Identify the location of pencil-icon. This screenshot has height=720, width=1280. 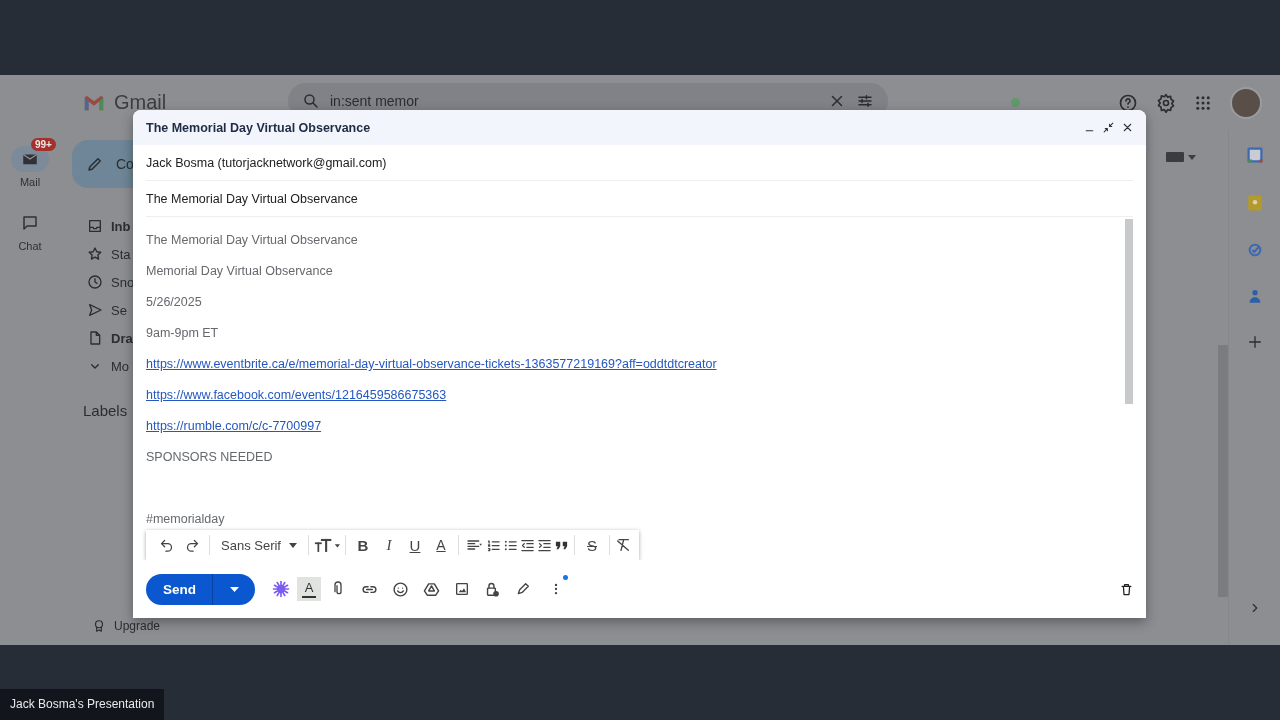
(95, 164).